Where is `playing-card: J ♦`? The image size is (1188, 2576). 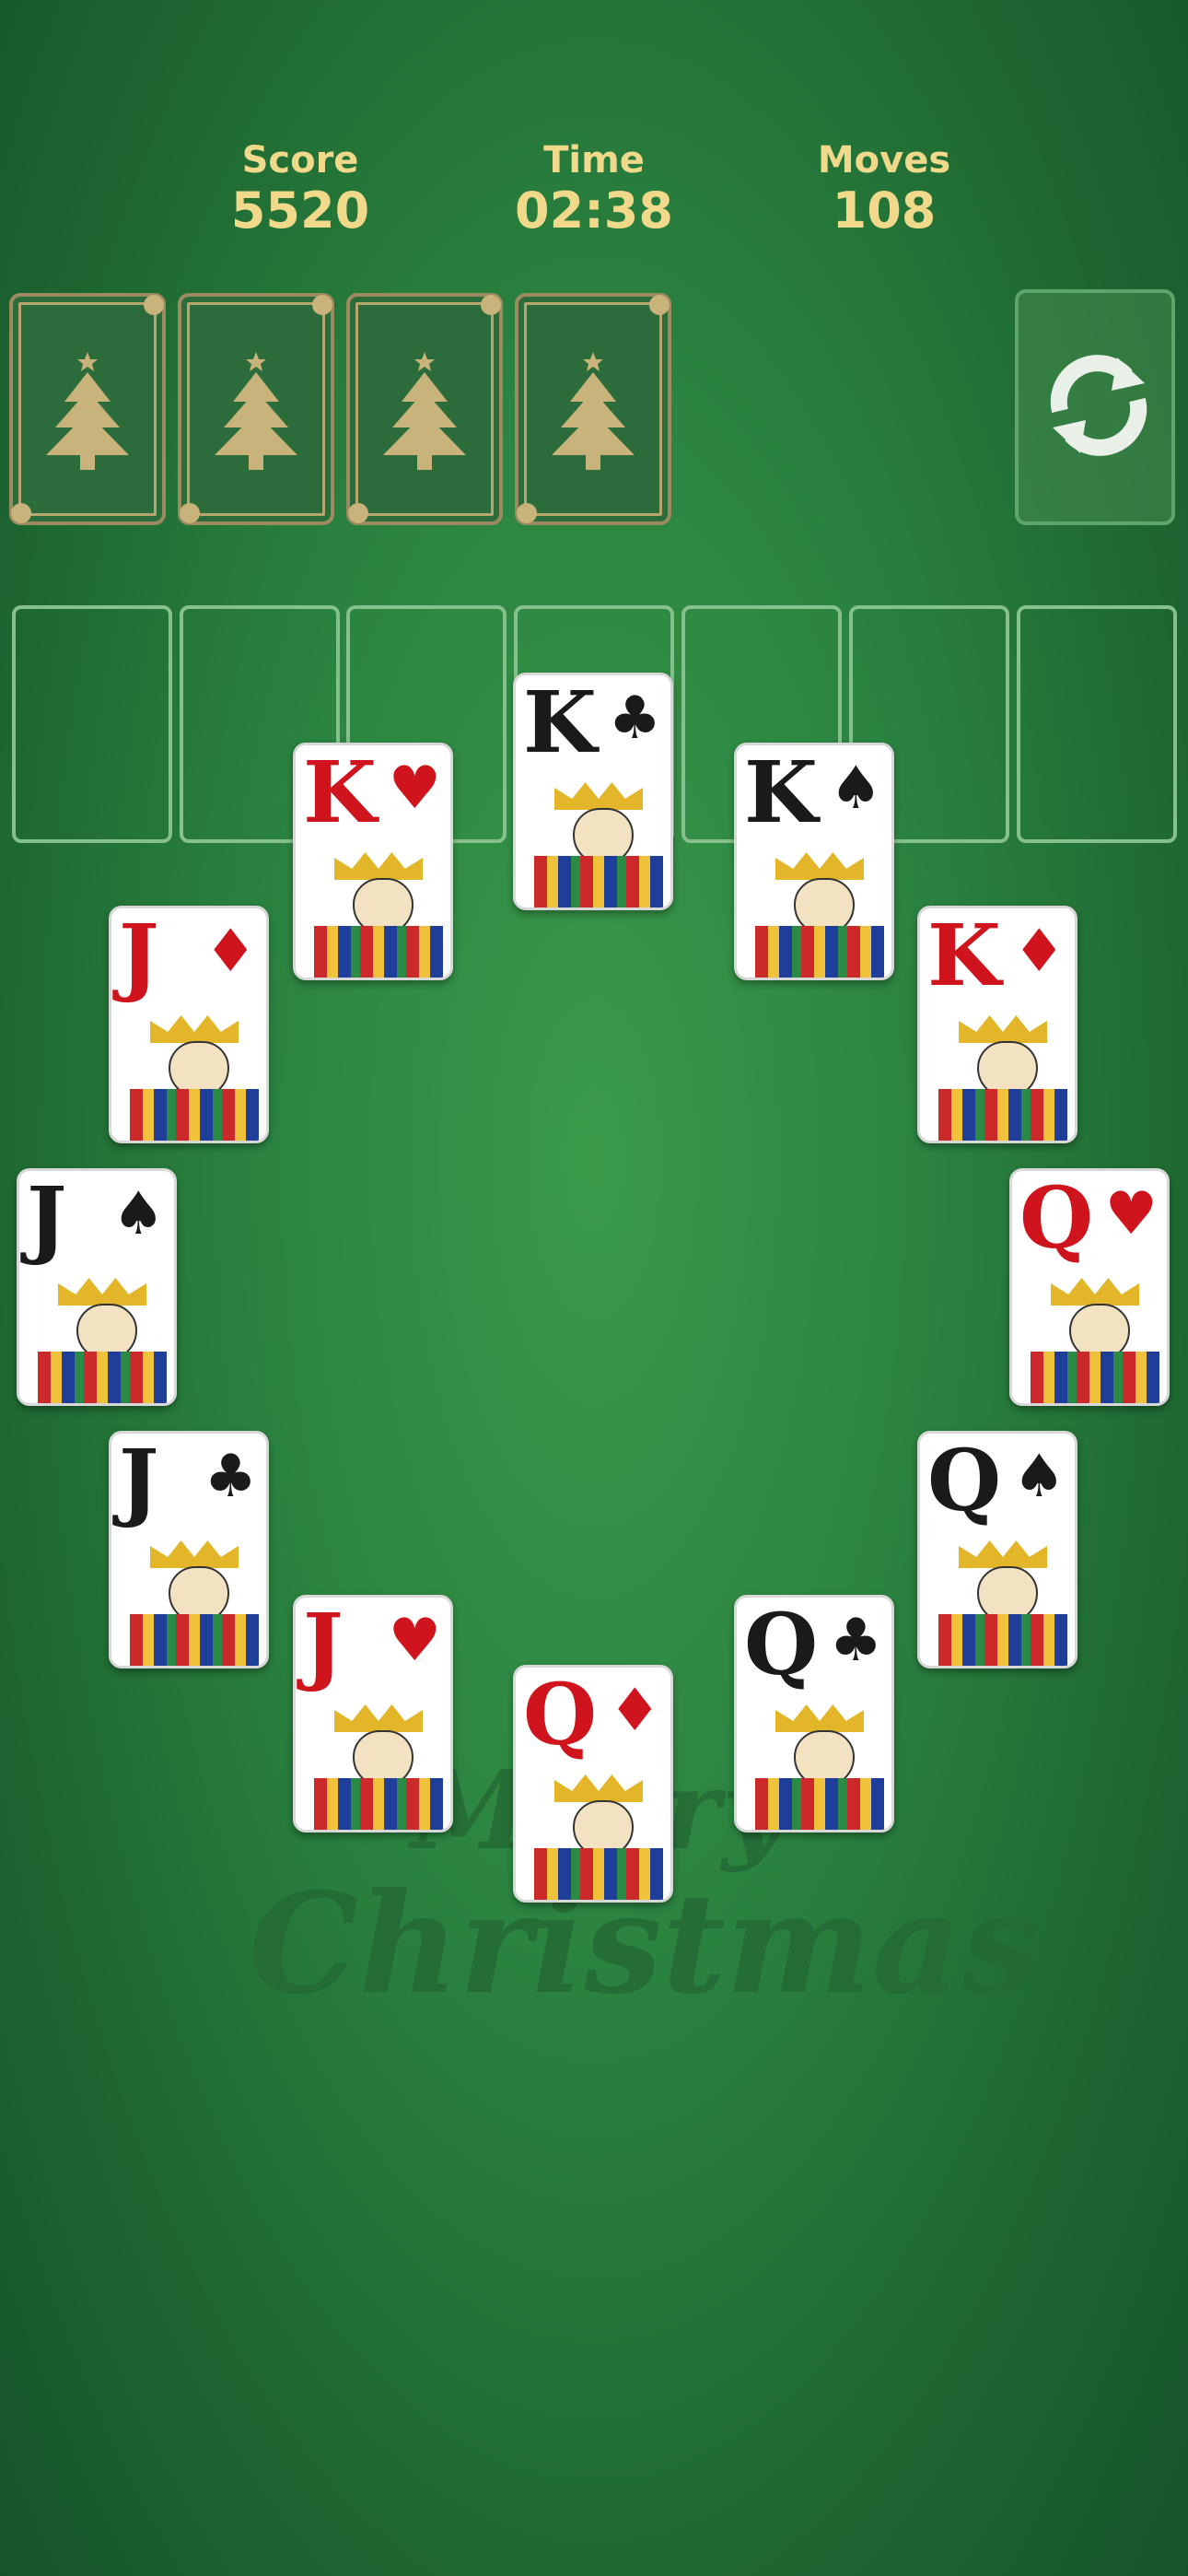
playing-card: J ♦ is located at coordinates (189, 1024).